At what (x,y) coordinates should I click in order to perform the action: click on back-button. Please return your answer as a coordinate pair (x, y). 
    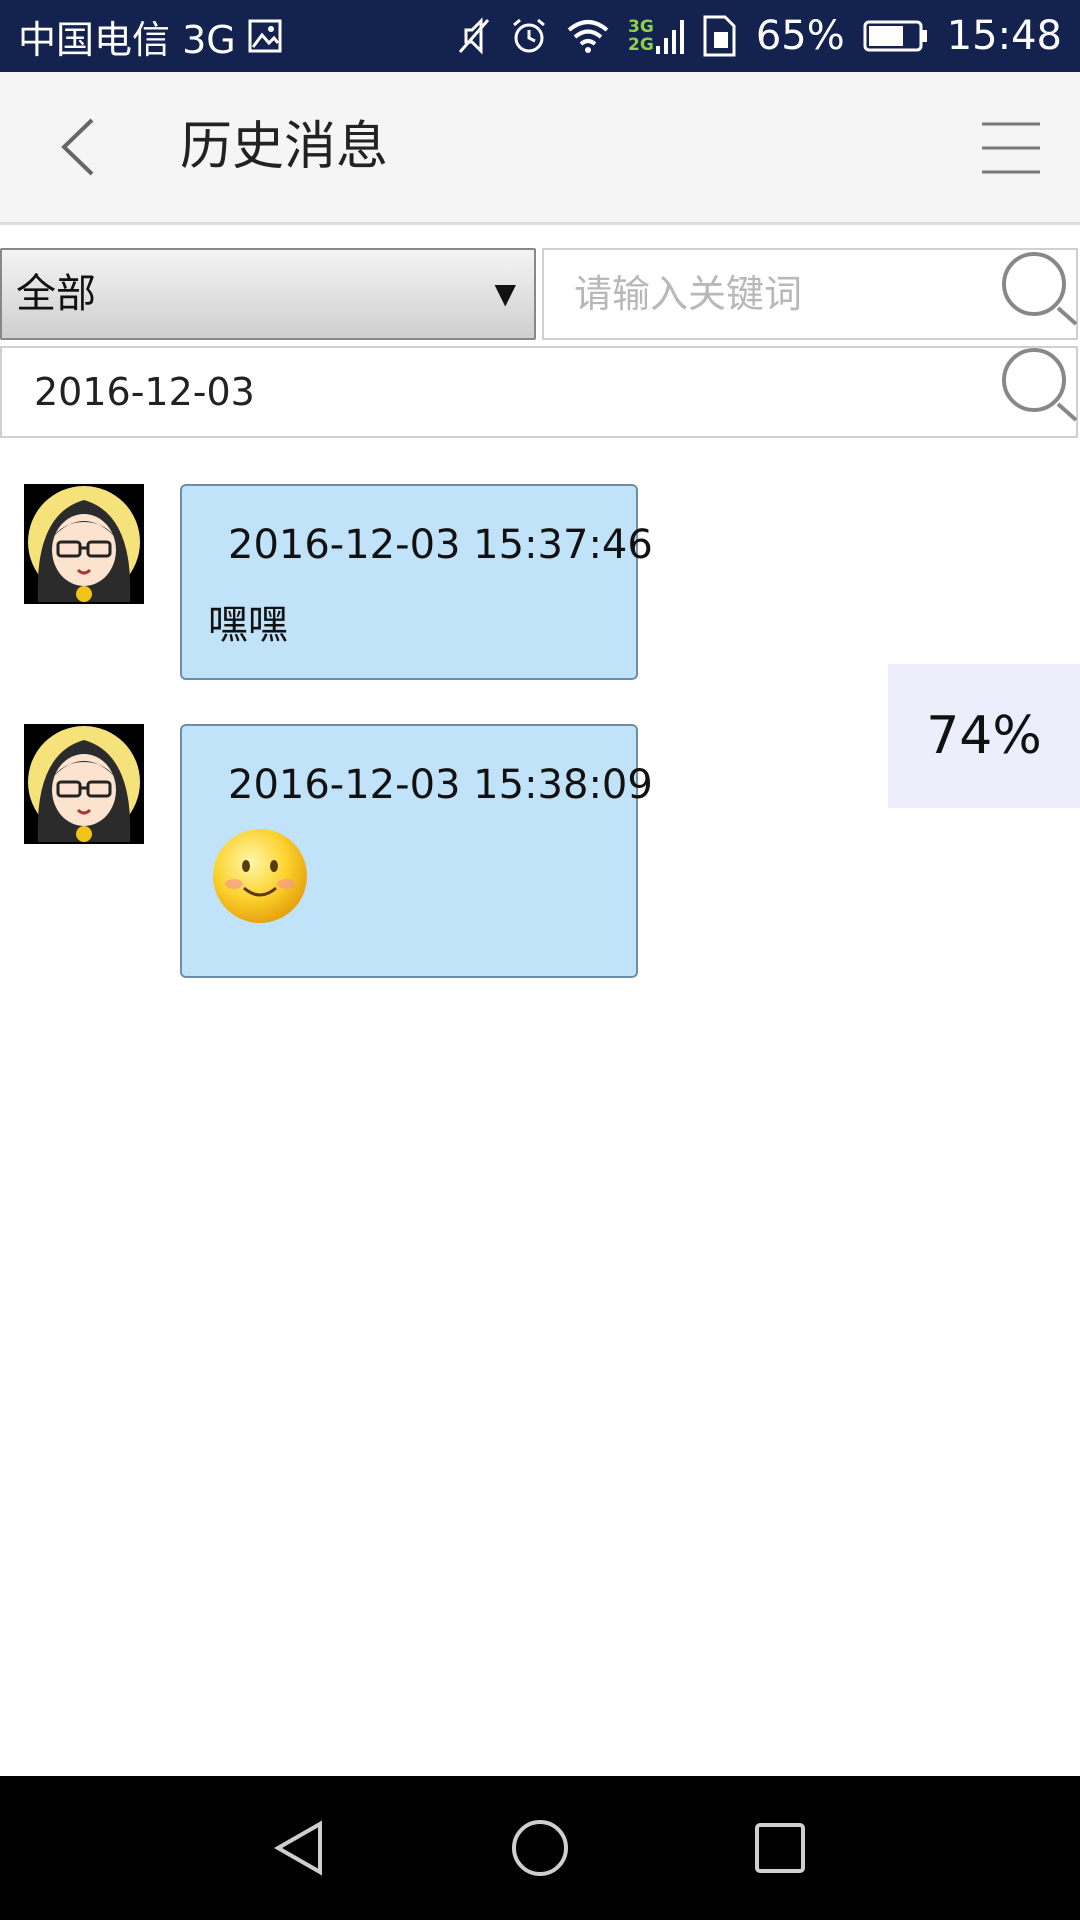
    Looking at the image, I should click on (80, 147).